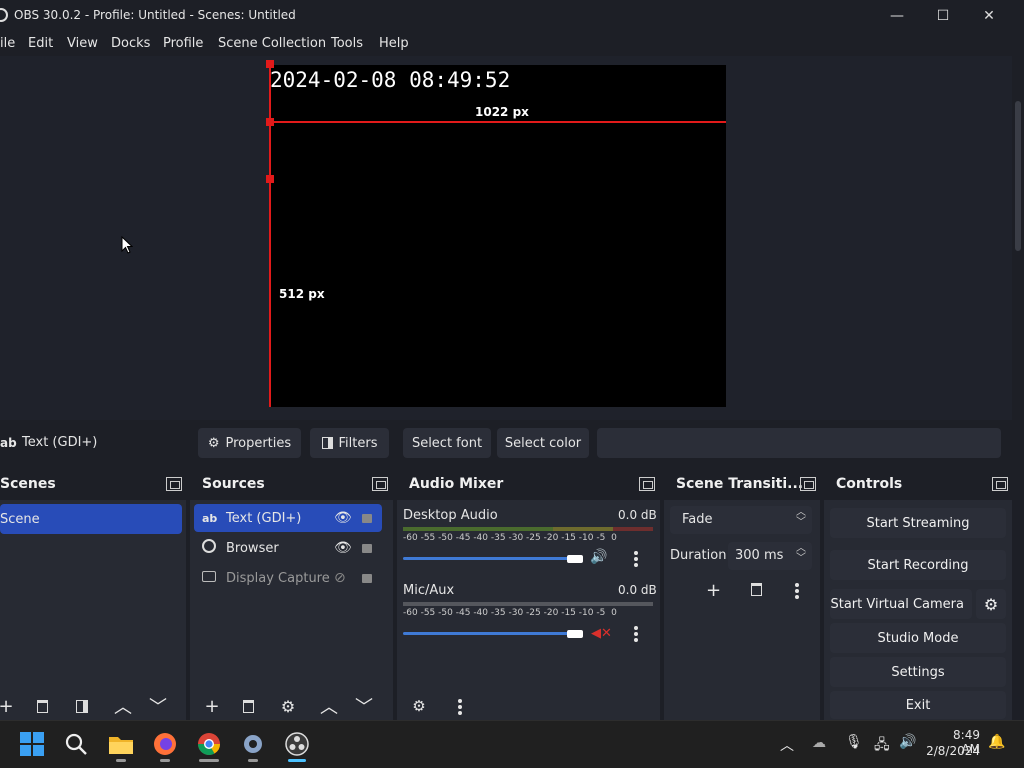  What do you see at coordinates (943, 16) in the screenshot?
I see `maximize-button: ☐` at bounding box center [943, 16].